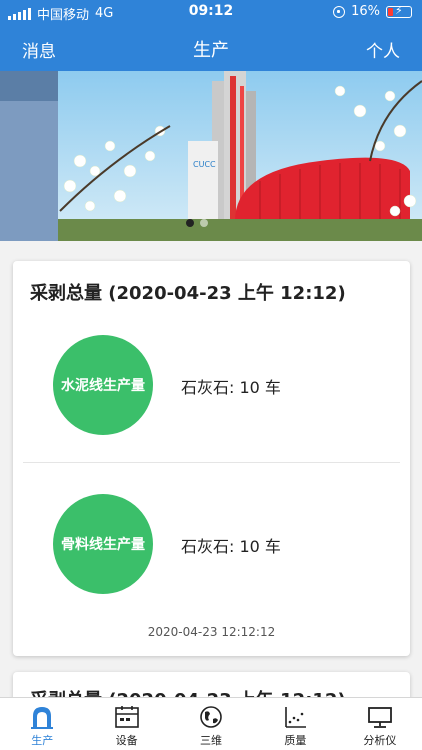 The image size is (422, 750). Describe the element at coordinates (295, 740) in the screenshot. I see `tab-label: 质量` at that location.